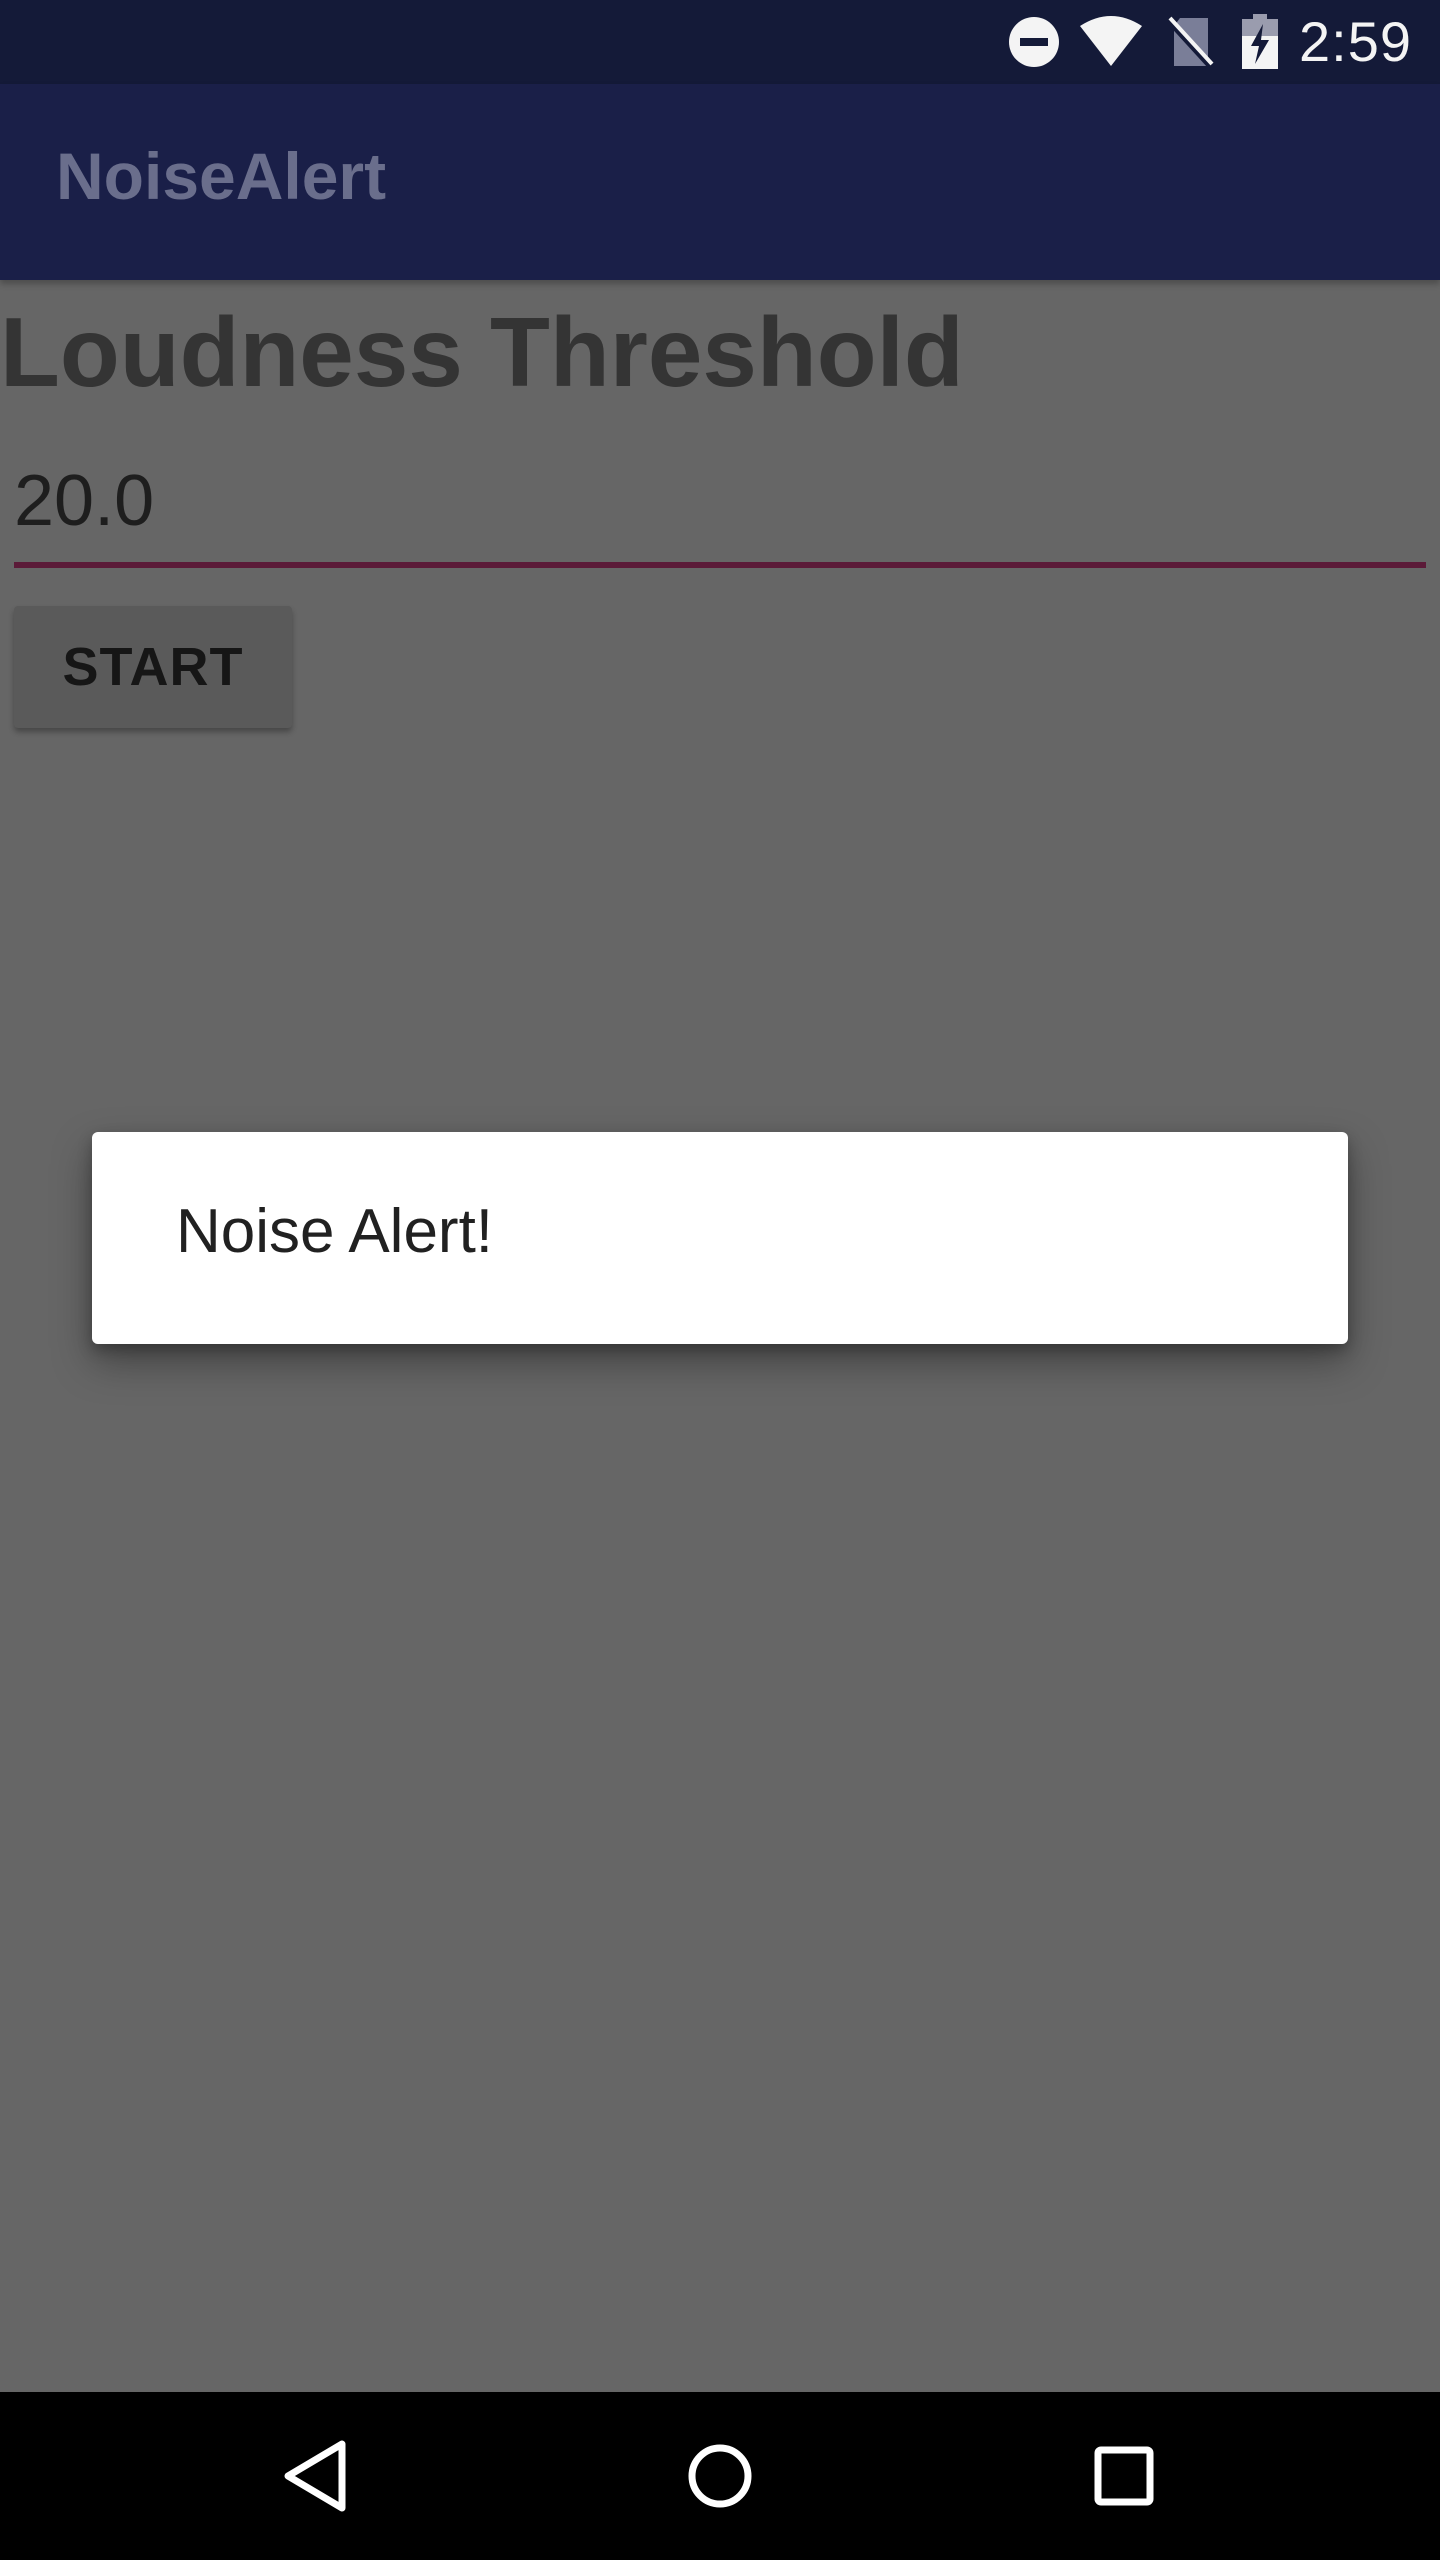 The width and height of the screenshot is (1440, 2560). What do you see at coordinates (720, 507) in the screenshot?
I see `threshold-input: 20.0` at bounding box center [720, 507].